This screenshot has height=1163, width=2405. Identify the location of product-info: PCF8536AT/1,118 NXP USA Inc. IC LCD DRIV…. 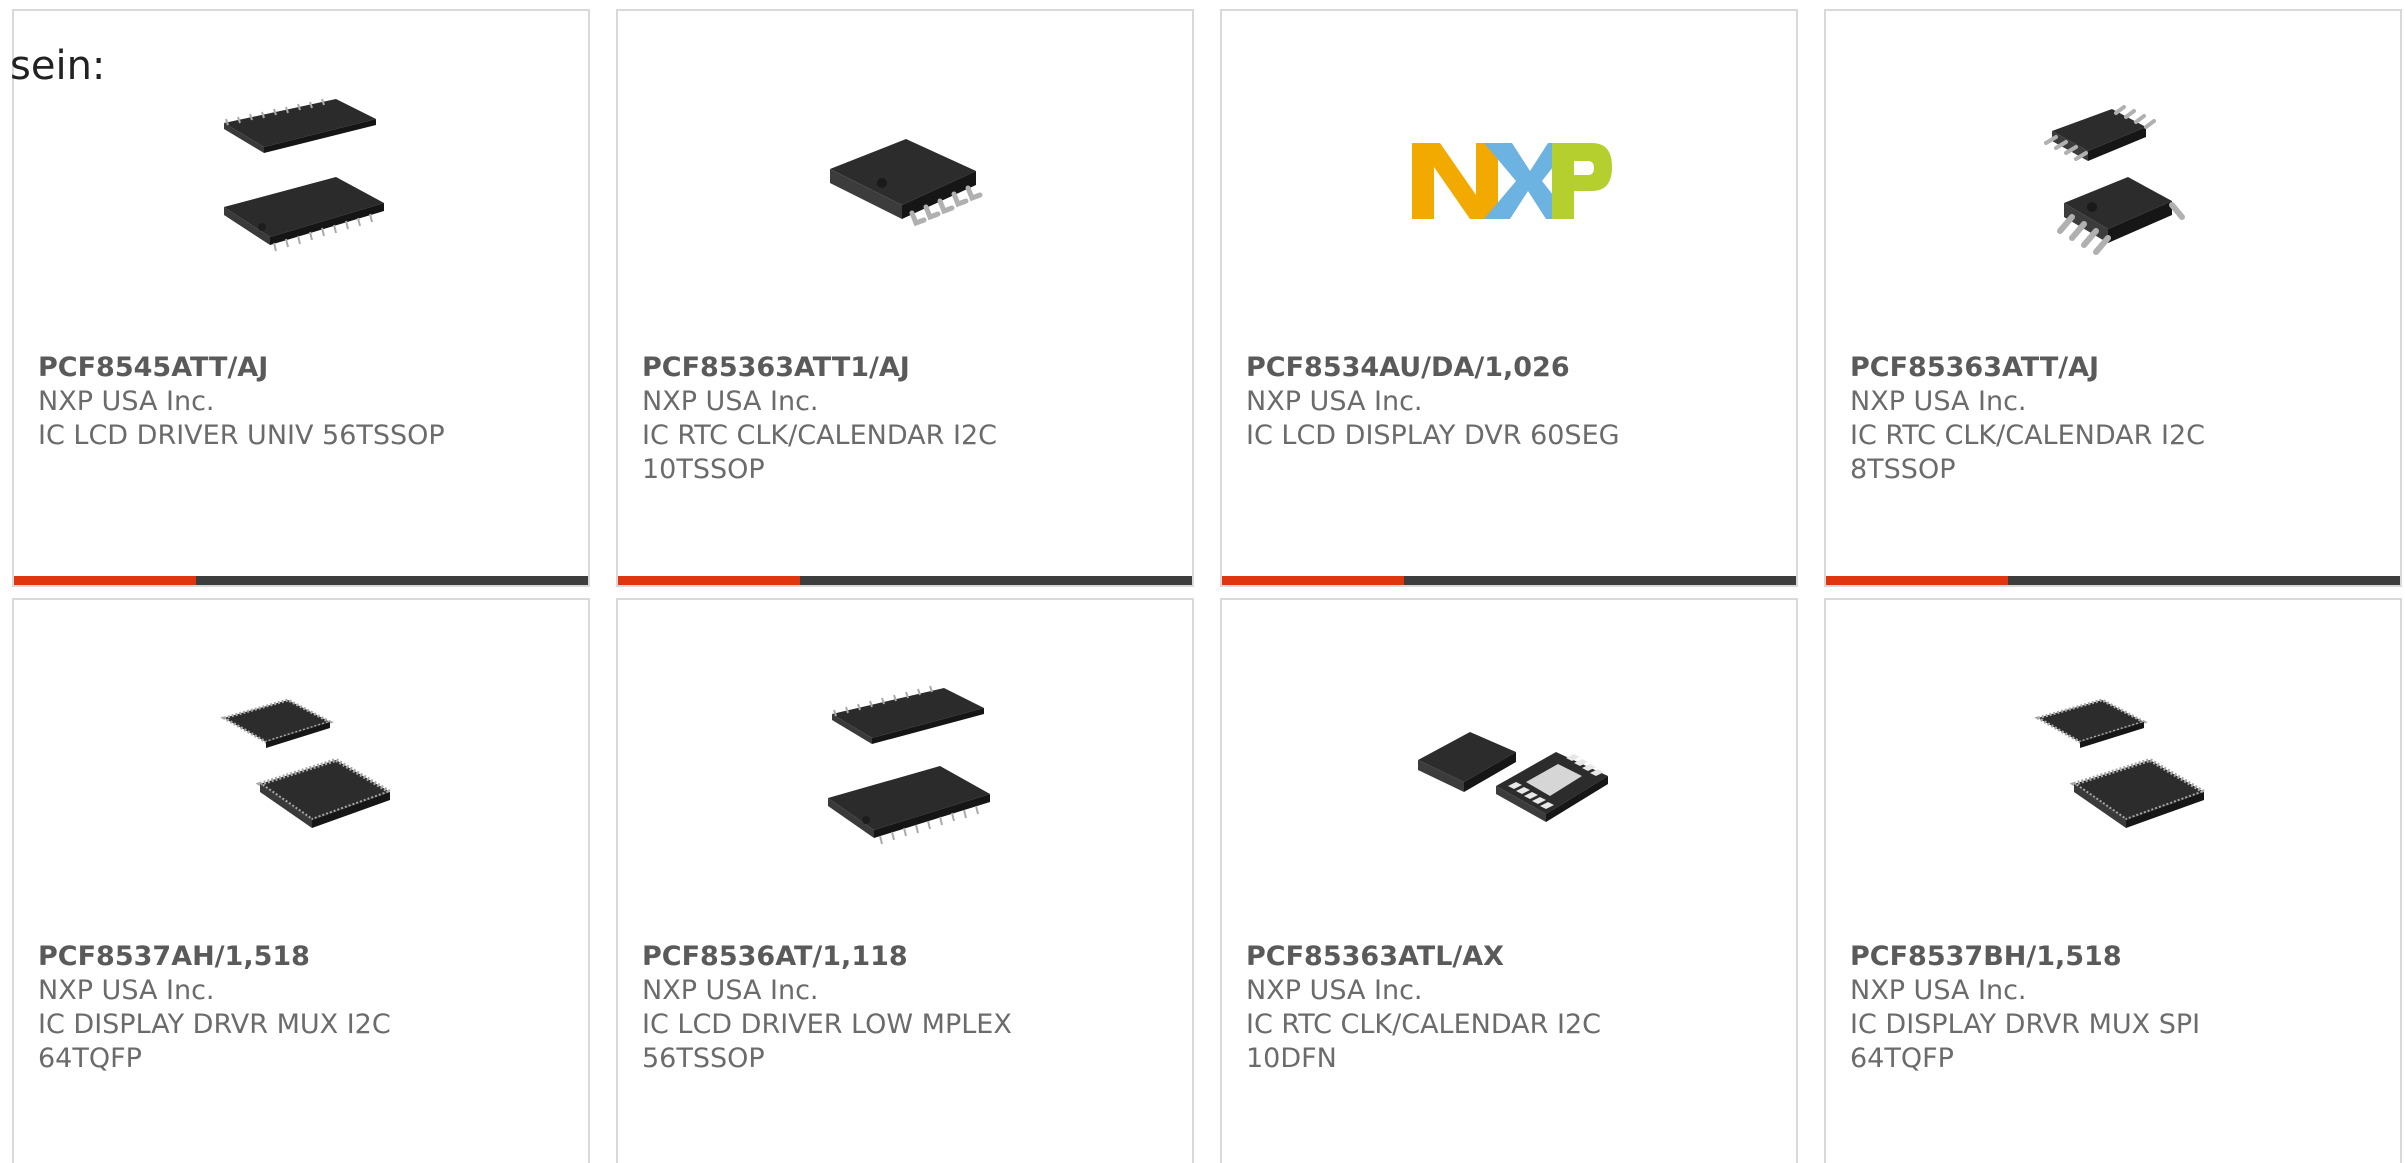
(902, 1008).